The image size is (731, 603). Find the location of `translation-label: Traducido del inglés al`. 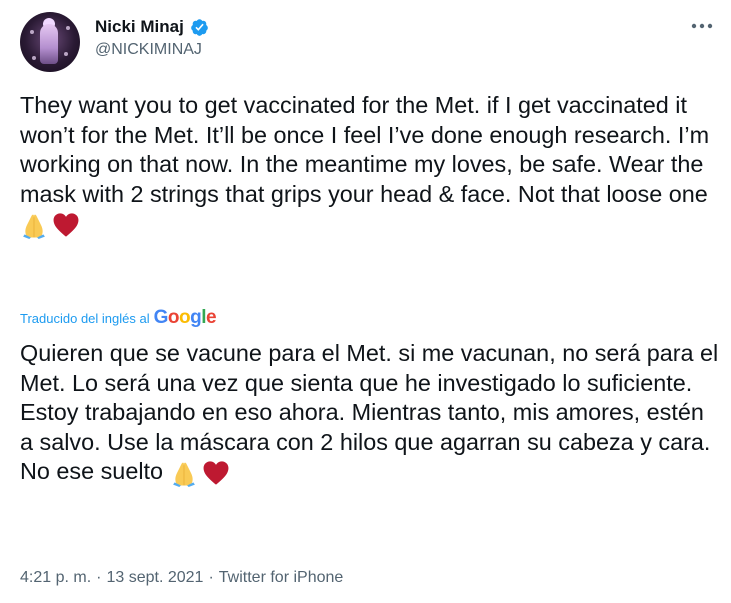

translation-label: Traducido del inglés al is located at coordinates (85, 318).